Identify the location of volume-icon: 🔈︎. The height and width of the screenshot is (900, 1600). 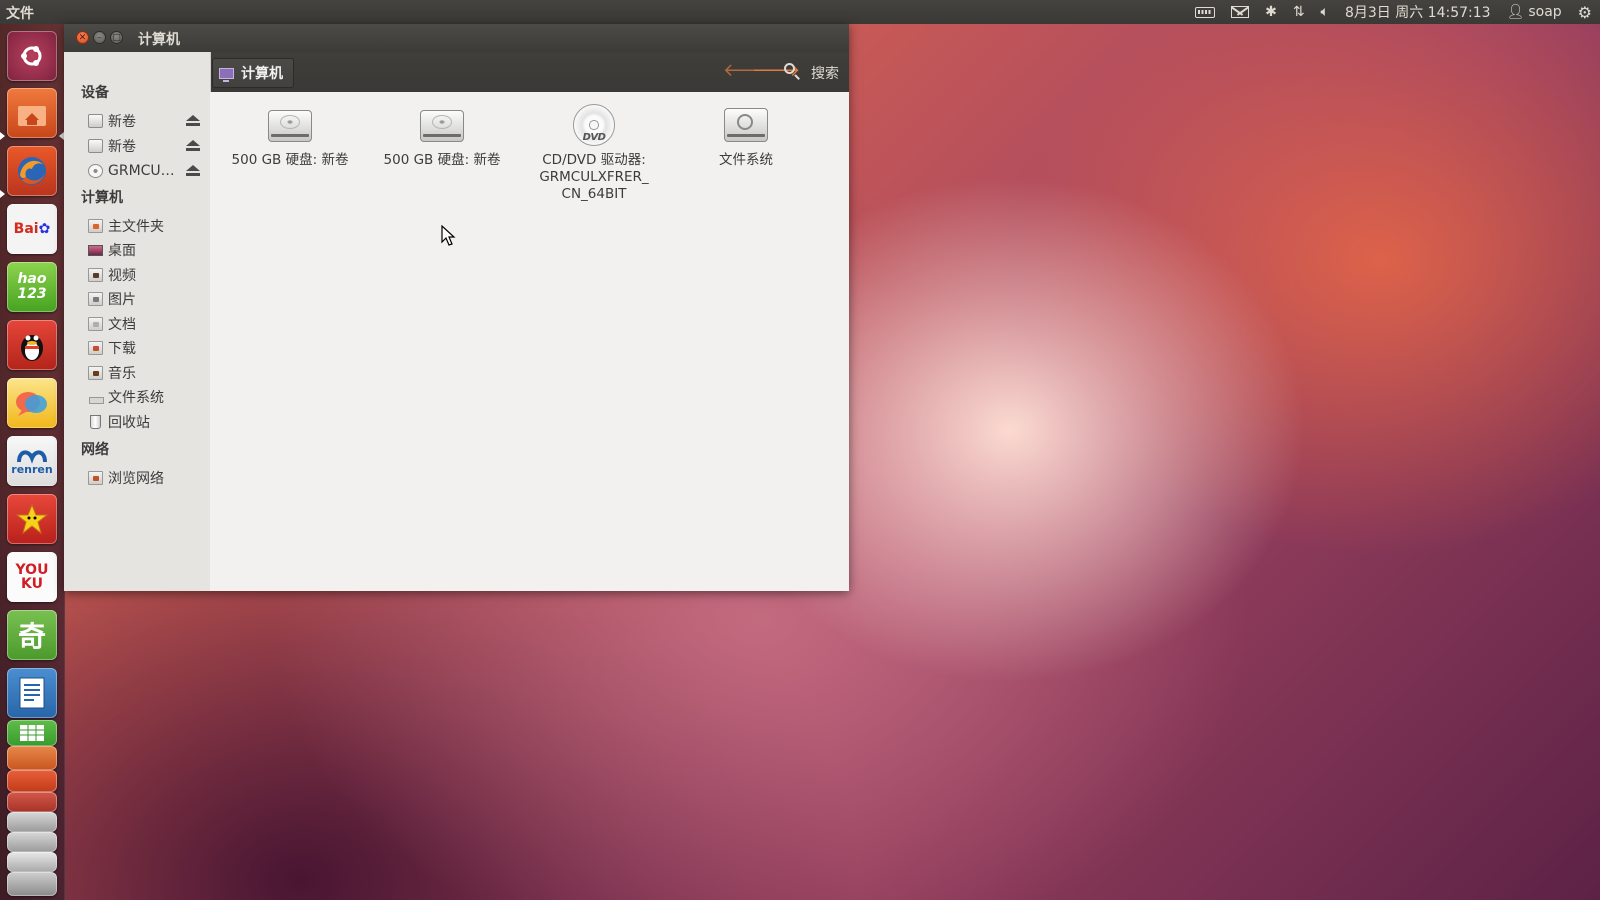
(1325, 12).